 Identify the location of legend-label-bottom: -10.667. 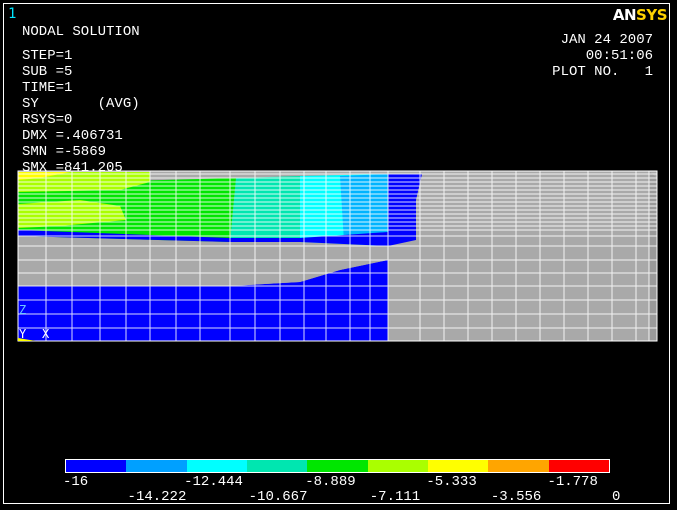
(278, 497).